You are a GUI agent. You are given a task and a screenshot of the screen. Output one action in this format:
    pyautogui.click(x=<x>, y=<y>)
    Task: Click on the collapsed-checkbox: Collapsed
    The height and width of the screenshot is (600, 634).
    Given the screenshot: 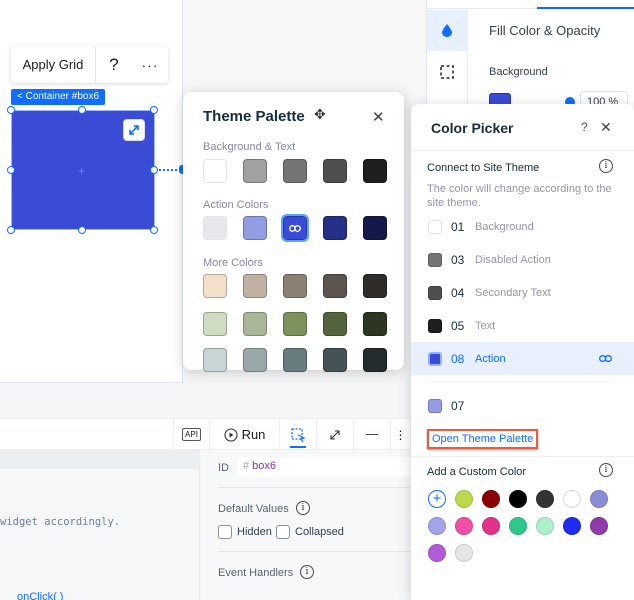 What is the action you would take?
    pyautogui.click(x=310, y=532)
    